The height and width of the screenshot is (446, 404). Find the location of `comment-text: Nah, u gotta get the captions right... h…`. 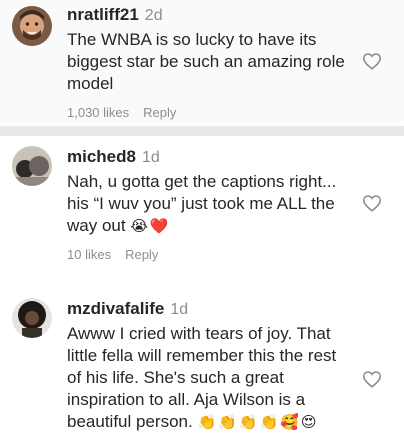

comment-text: Nah, u gotta get the captions right... h… is located at coordinates (210, 204).